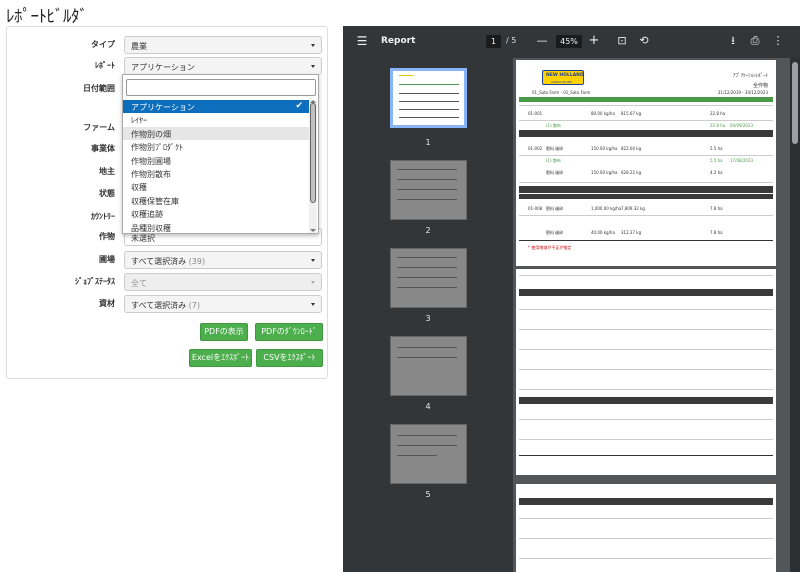  What do you see at coordinates (216, 227) in the screenshot?
I see `dropdown-option: 品種別収穫` at bounding box center [216, 227].